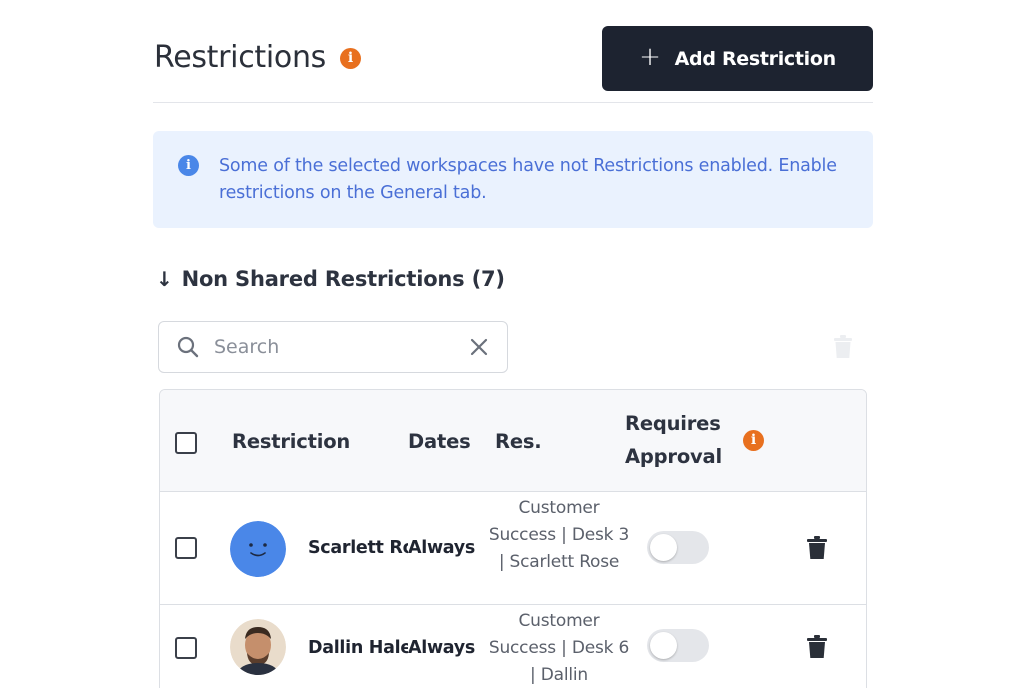  Describe the element at coordinates (358, 648) in the screenshot. I see `restriction-name: Dallin Hale` at that location.